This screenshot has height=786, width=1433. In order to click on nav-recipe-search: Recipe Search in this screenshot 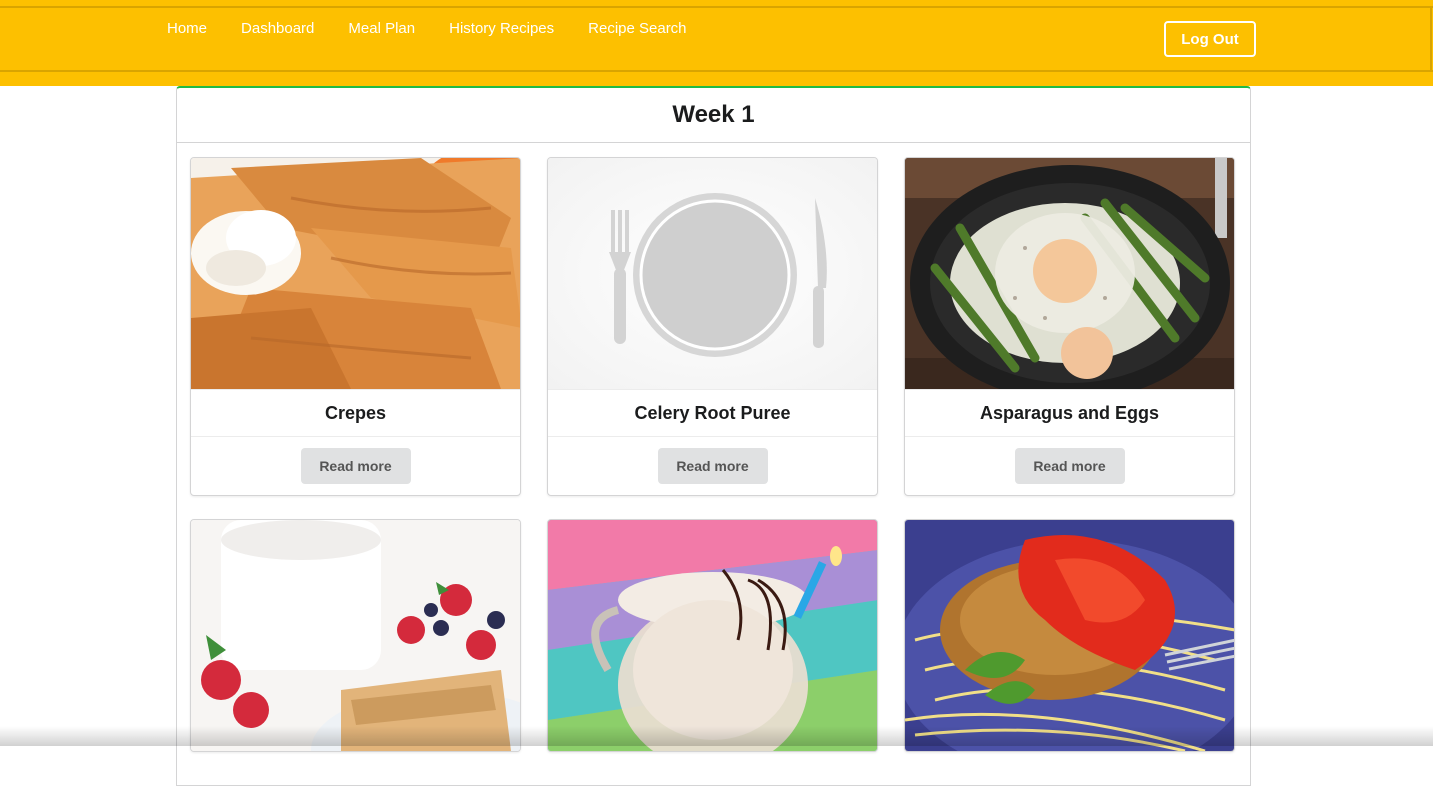, I will do `click(637, 29)`.